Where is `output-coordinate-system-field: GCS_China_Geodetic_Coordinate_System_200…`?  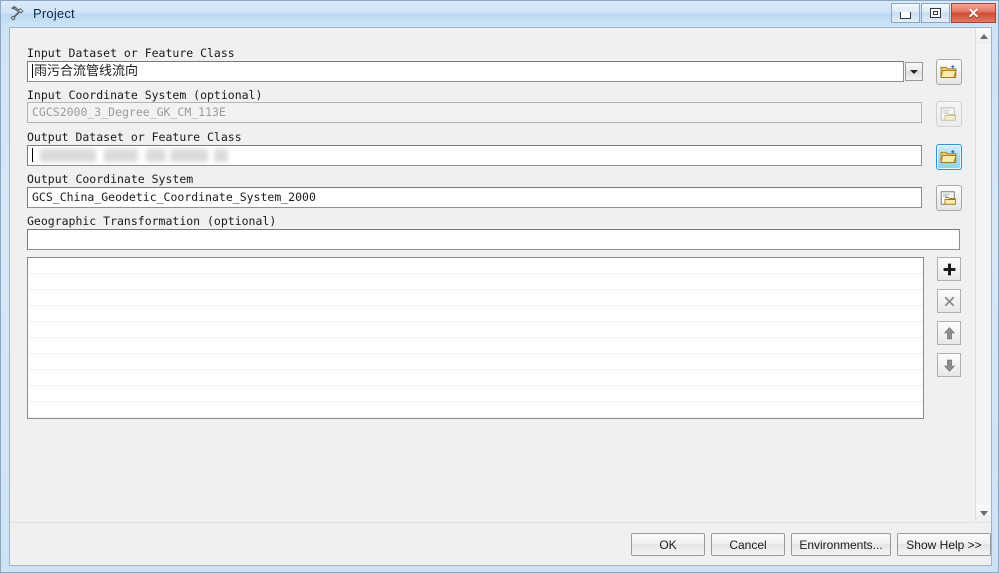
output-coordinate-system-field: GCS_China_Geodetic_Coordinate_System_200… is located at coordinates (474, 197).